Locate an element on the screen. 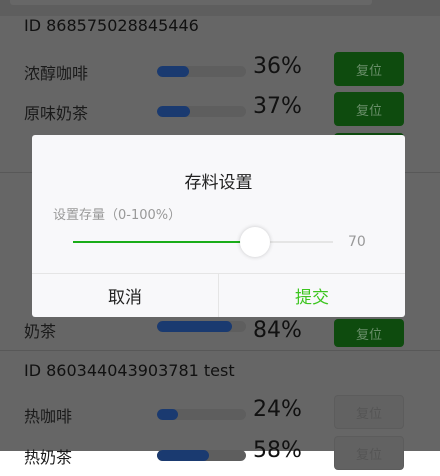  list-item: 热奶茶 58% 复位 is located at coordinates (220, 456).